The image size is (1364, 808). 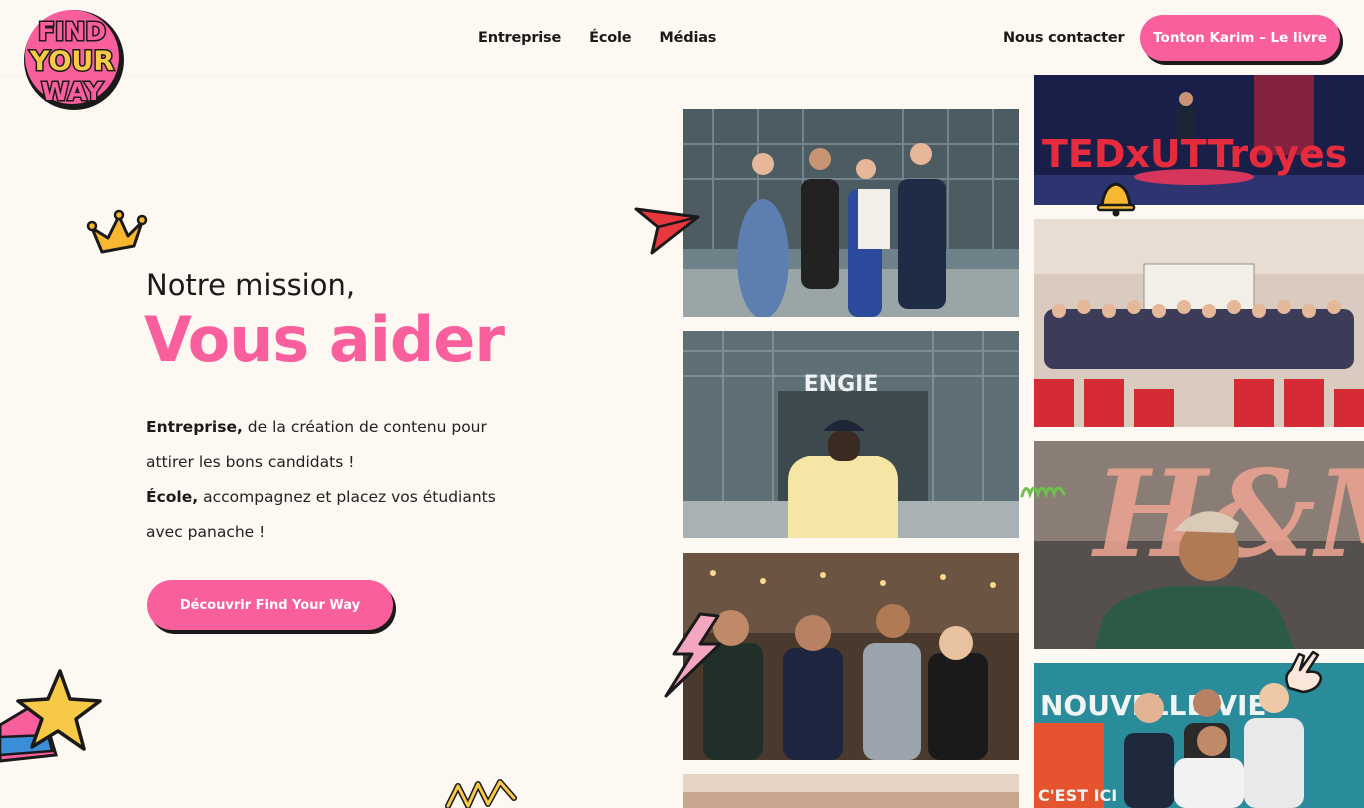 What do you see at coordinates (851, 791) in the screenshot?
I see `photo-partial-bottom` at bounding box center [851, 791].